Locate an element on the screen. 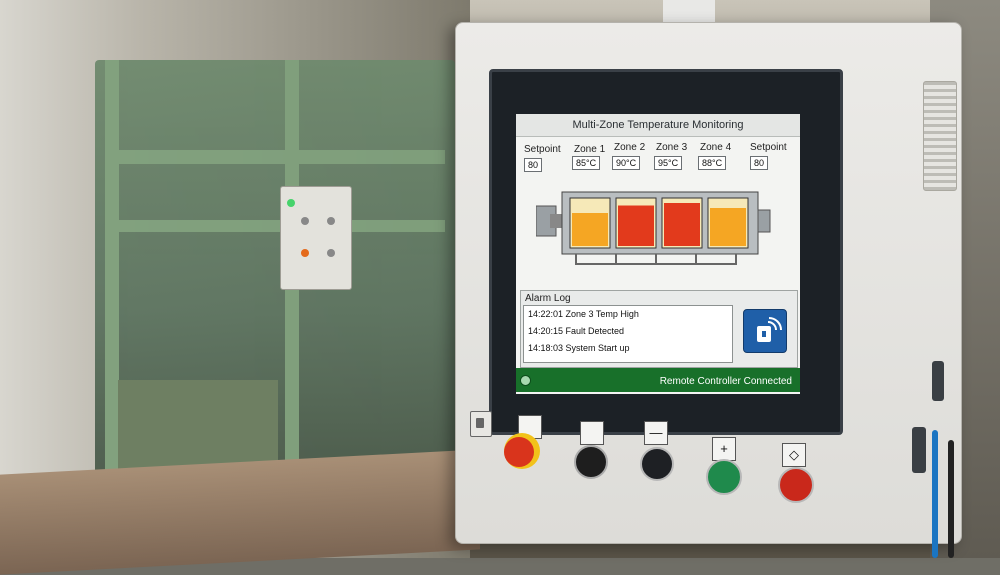  wireless-lock-icon is located at coordinates (769, 329).